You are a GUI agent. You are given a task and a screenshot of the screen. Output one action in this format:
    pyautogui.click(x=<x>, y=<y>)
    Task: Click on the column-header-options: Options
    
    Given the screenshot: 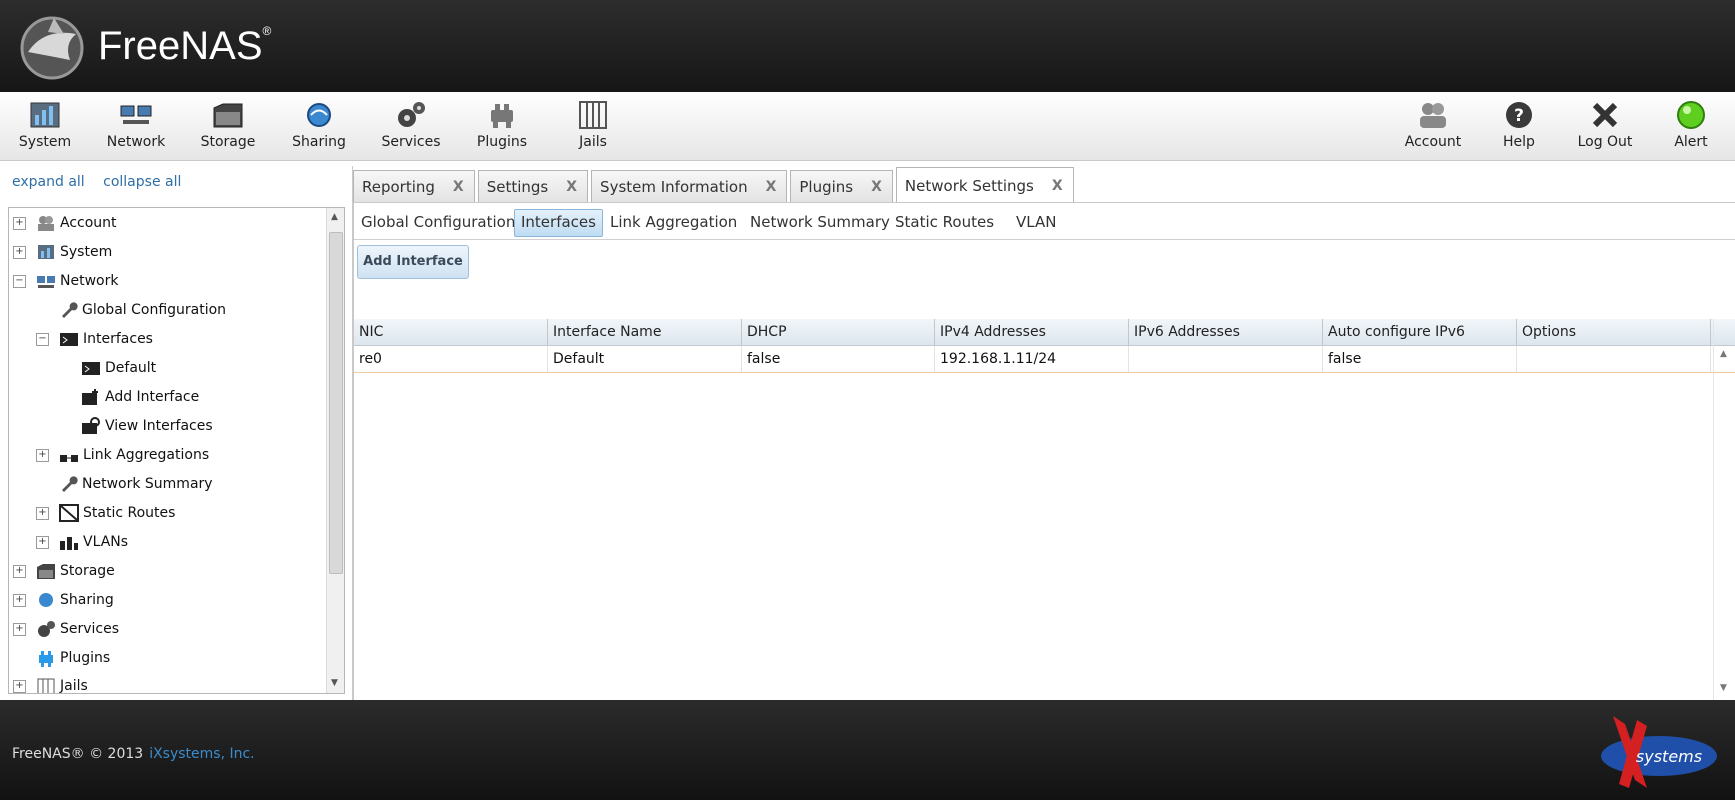 What is the action you would take?
    pyautogui.click(x=1614, y=332)
    